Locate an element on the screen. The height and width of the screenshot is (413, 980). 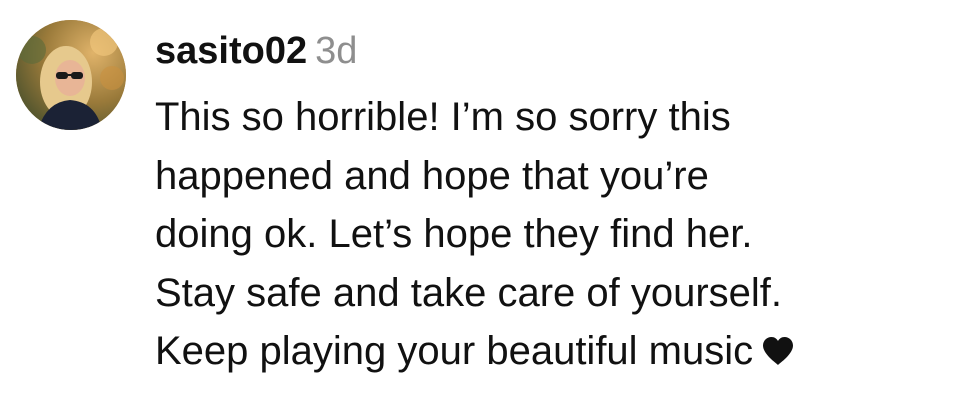
comment-line-text: Keep playing your beautiful music is located at coordinates (454, 351).